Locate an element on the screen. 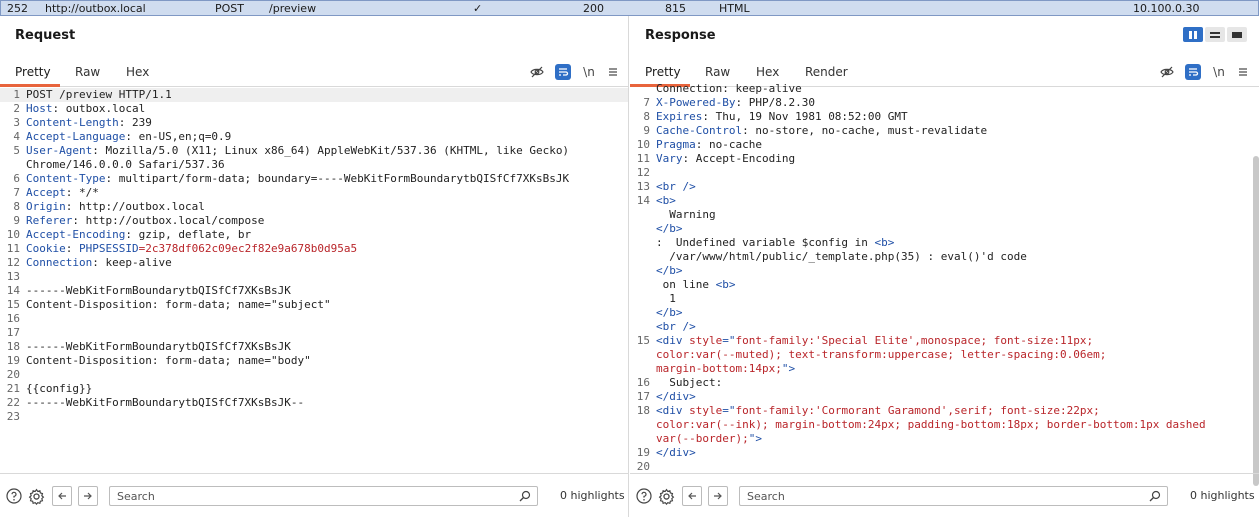 This screenshot has height=517, width=1259. line-code: POST /preview HTTP/1.1 is located at coordinates (99, 95).